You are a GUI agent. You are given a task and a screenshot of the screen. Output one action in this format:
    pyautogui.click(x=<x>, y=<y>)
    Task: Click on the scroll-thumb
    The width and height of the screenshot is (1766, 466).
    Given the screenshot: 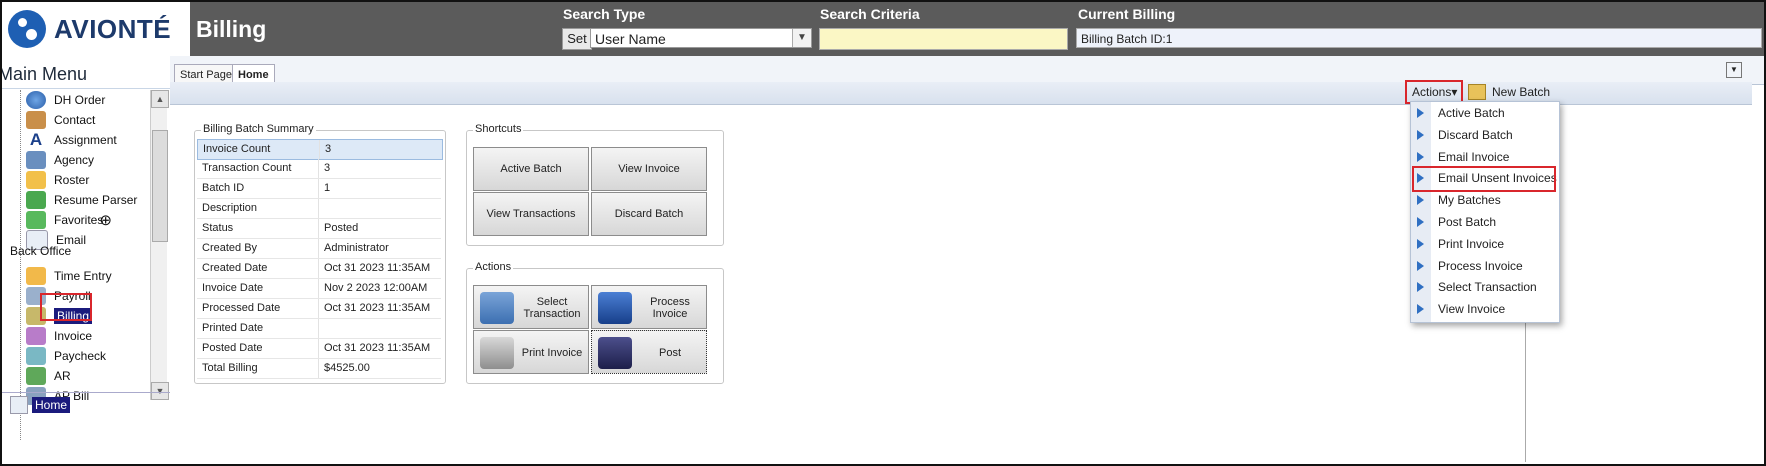 What is the action you would take?
    pyautogui.click(x=160, y=186)
    